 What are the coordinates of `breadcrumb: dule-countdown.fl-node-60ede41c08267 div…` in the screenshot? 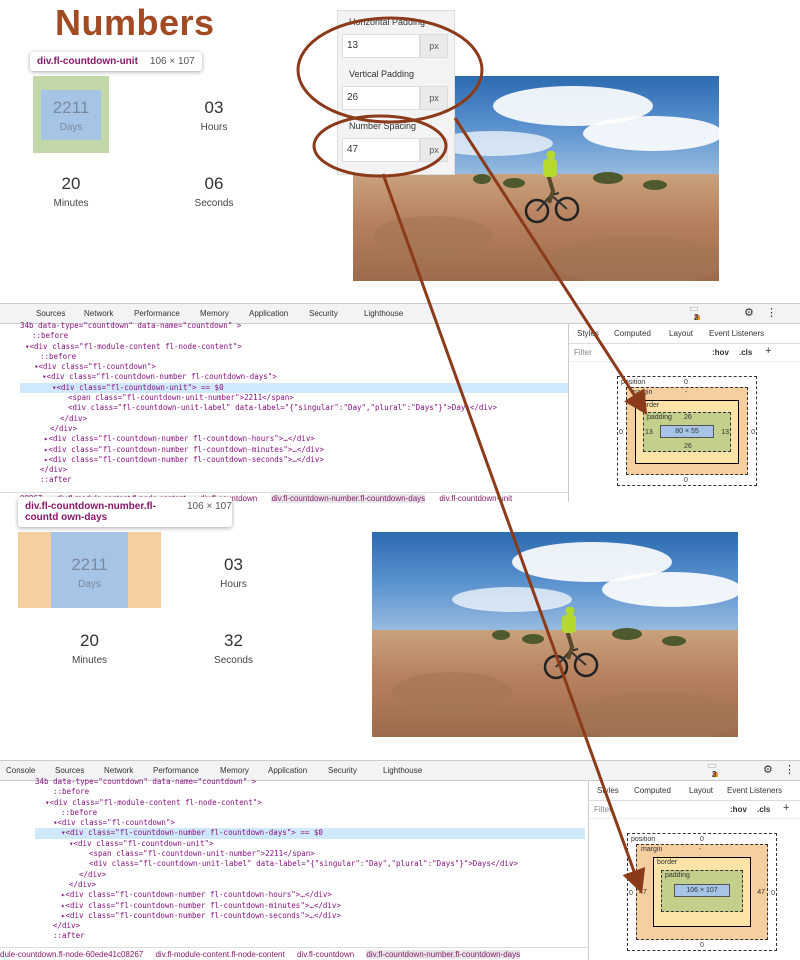 It's located at (294, 953).